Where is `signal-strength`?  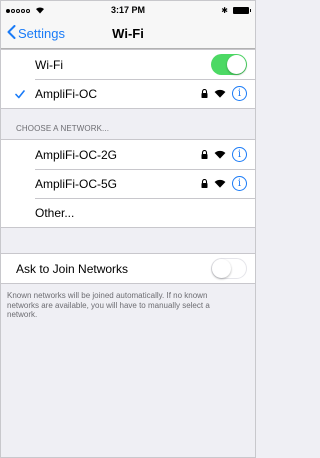
signal-strength is located at coordinates (25, 11).